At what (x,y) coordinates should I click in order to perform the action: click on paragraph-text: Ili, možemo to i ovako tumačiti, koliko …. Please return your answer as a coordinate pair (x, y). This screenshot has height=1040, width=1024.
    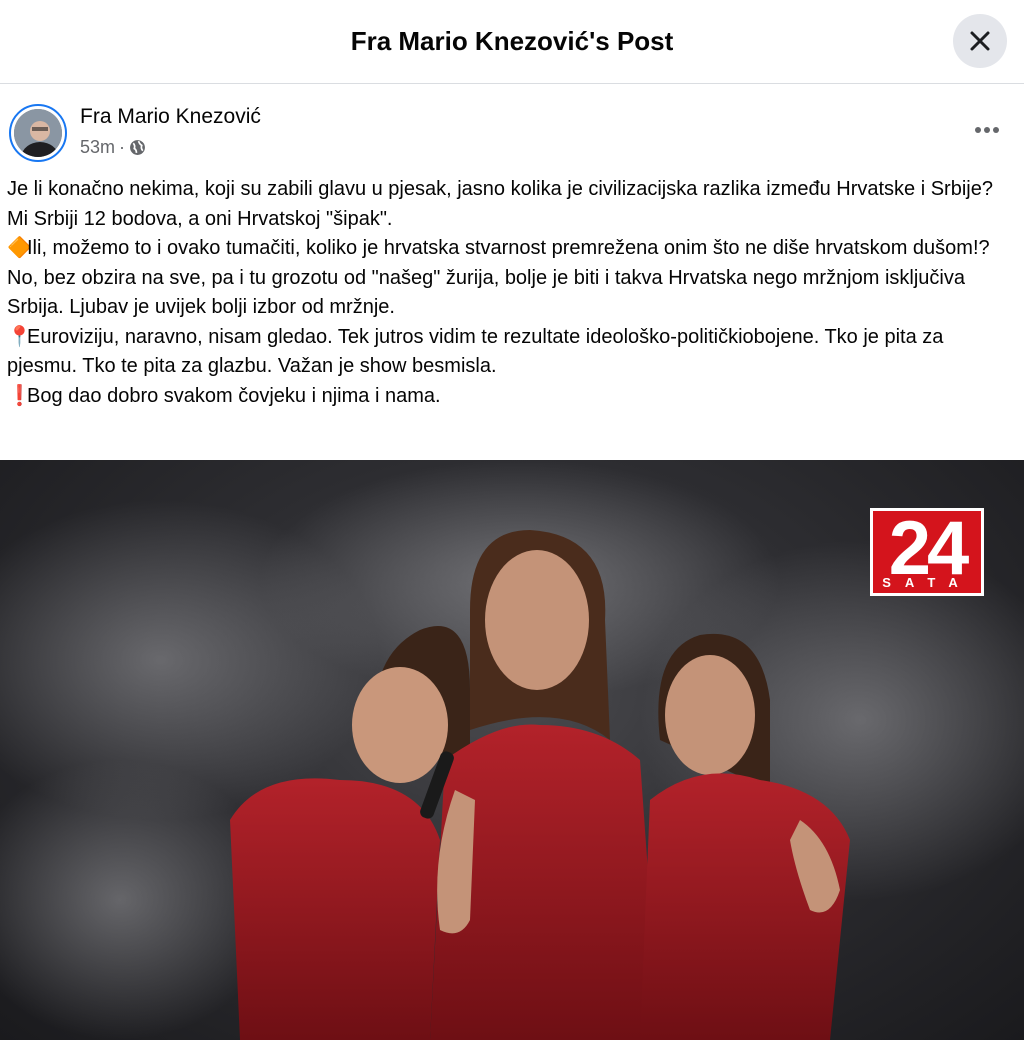
    Looking at the image, I should click on (508, 248).